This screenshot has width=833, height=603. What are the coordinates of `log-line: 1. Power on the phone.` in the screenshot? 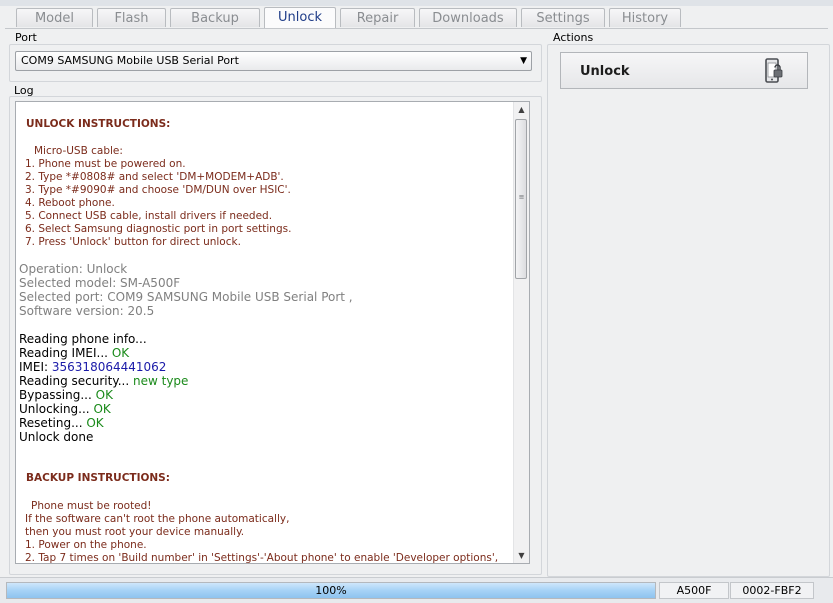 It's located at (86, 545).